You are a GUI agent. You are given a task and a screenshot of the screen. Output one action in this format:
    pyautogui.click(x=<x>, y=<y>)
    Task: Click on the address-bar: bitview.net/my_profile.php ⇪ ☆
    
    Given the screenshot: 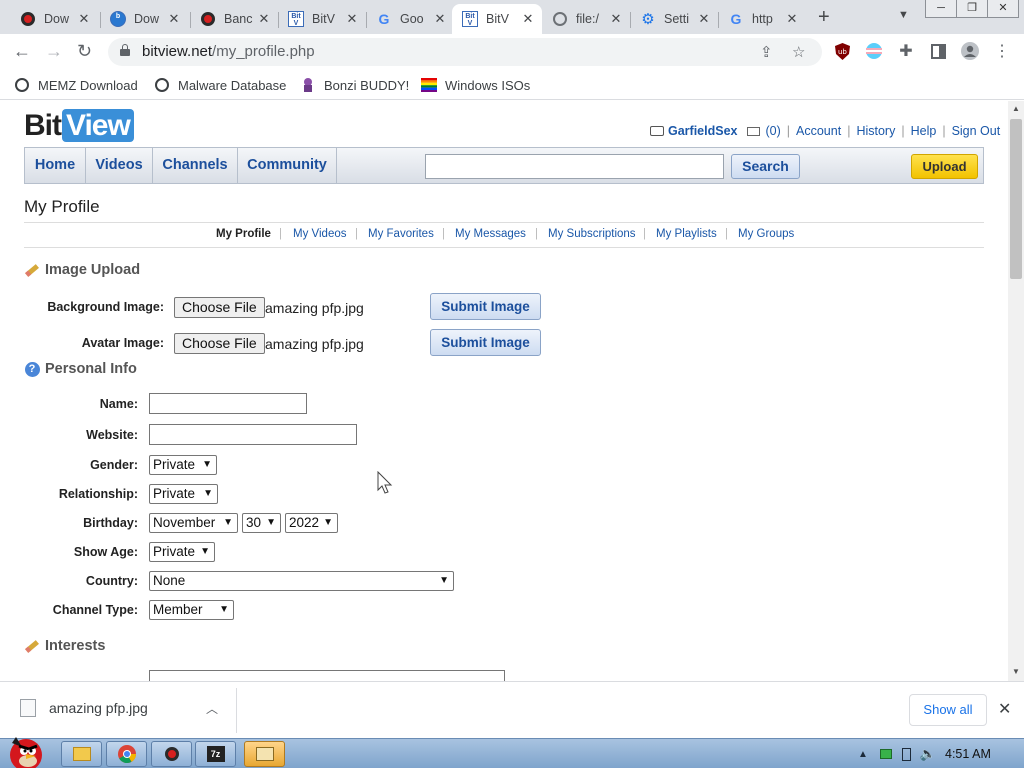 What is the action you would take?
    pyautogui.click(x=465, y=52)
    